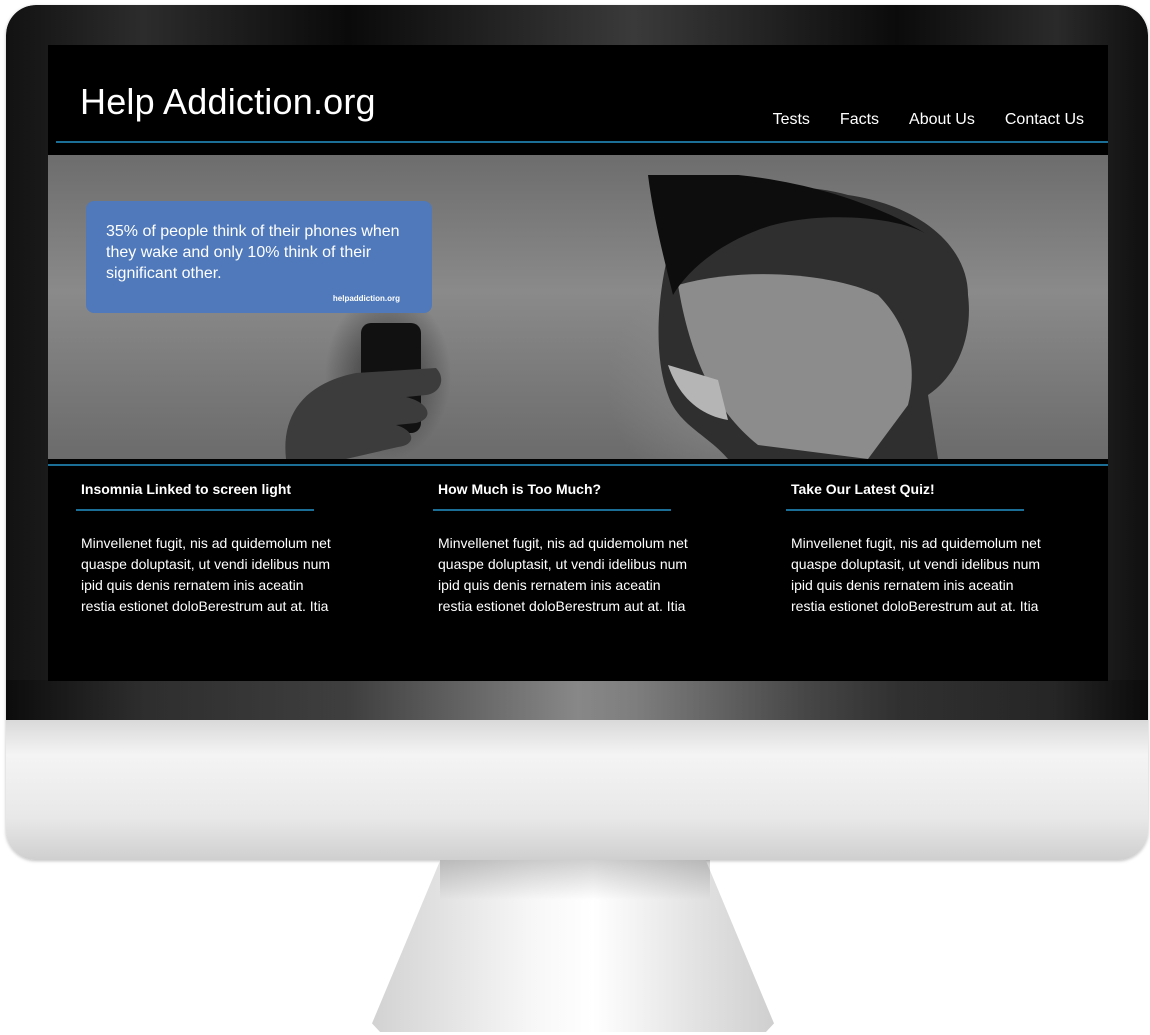 The height and width of the screenshot is (1035, 1150). Describe the element at coordinates (363, 391) in the screenshot. I see `hand-with-phone-illustration` at that location.